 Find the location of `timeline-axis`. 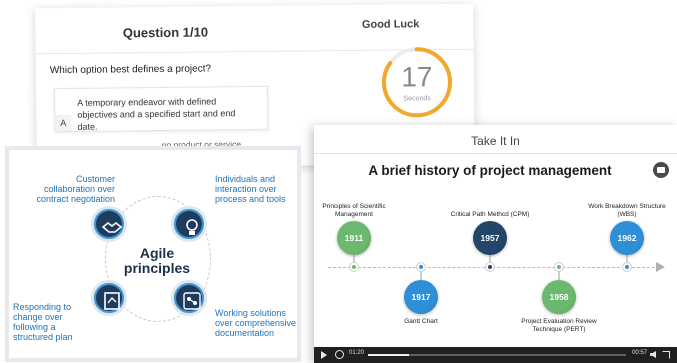

timeline-axis is located at coordinates (494, 267).